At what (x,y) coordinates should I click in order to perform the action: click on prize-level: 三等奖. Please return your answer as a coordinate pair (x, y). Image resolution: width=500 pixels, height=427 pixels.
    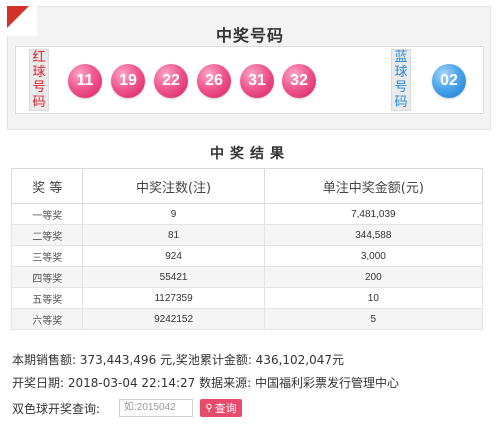
    Looking at the image, I should click on (47, 256).